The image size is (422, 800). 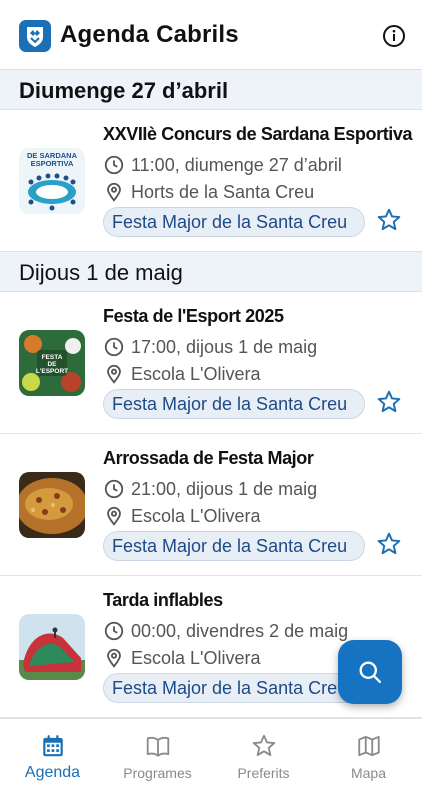 What do you see at coordinates (240, 630) in the screenshot?
I see `event-time-label: 00:00, divendres 2 de maig` at bounding box center [240, 630].